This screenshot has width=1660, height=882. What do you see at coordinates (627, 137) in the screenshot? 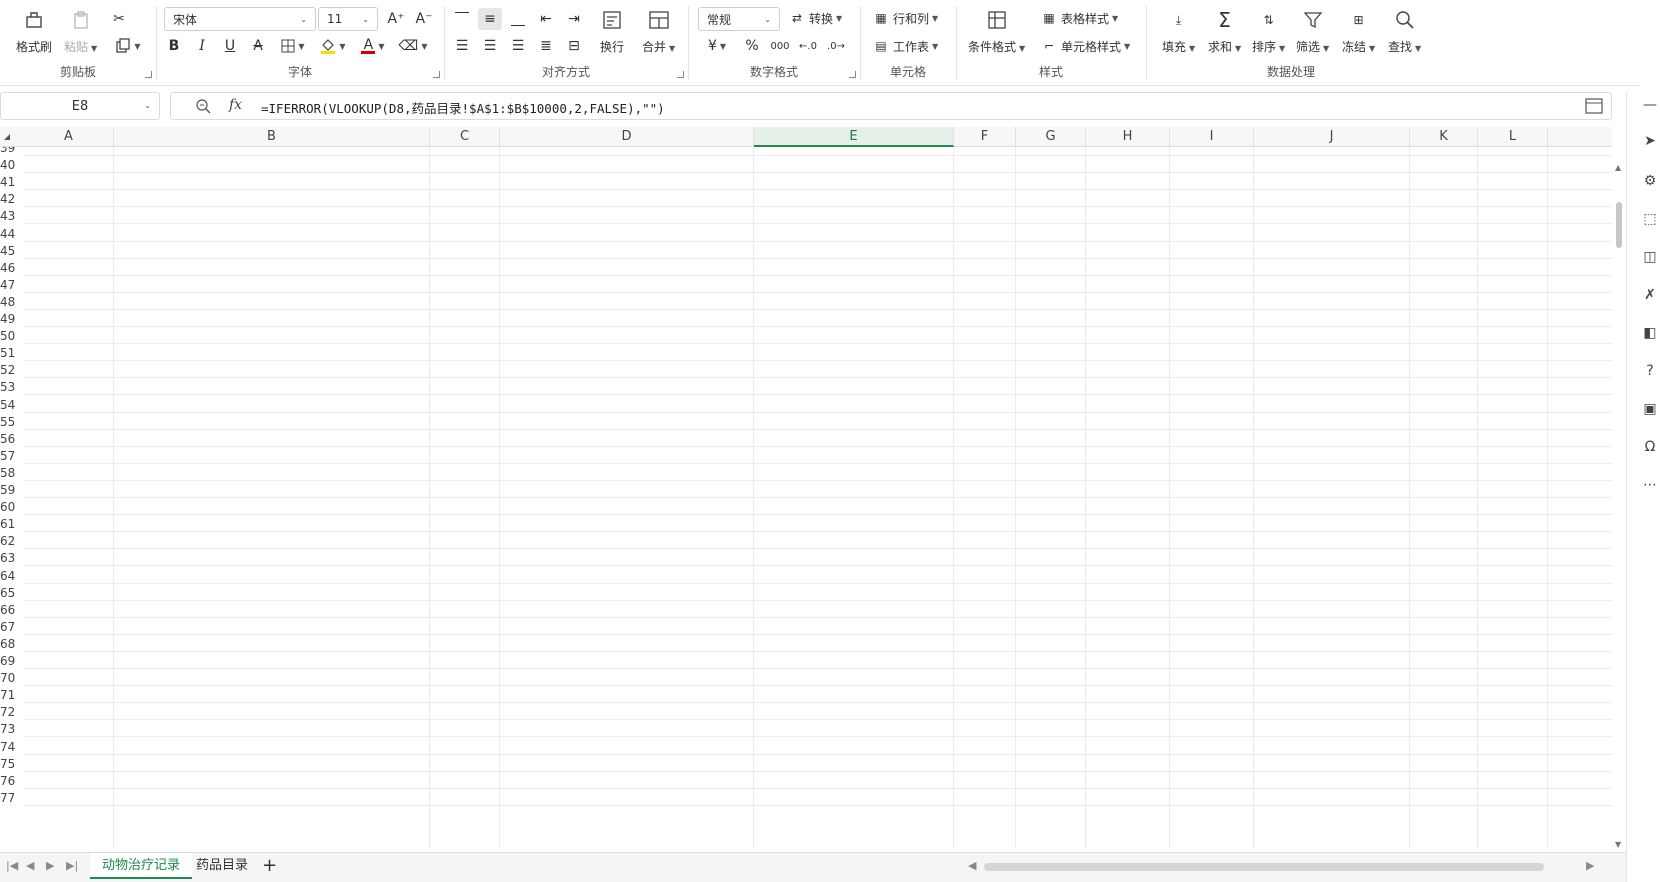
I see `column-header-d: D` at bounding box center [627, 137].